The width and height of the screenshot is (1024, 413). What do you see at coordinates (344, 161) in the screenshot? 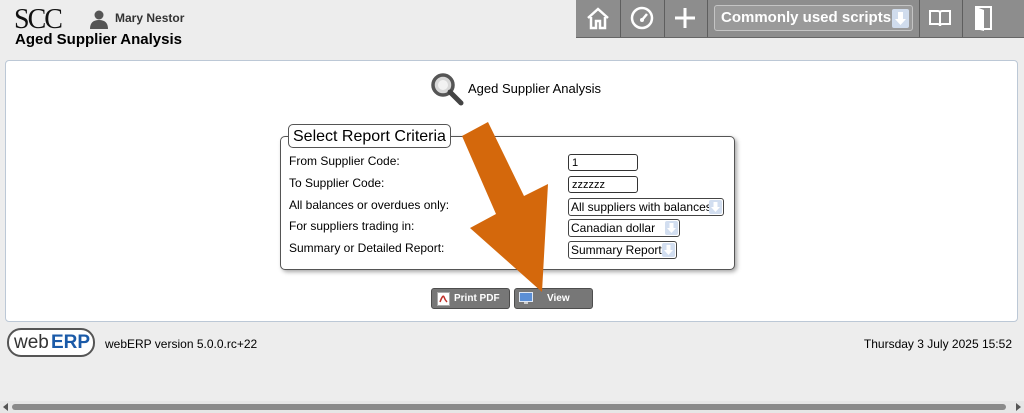
I see `from-supplier-code-label: From Supplier Code:` at bounding box center [344, 161].